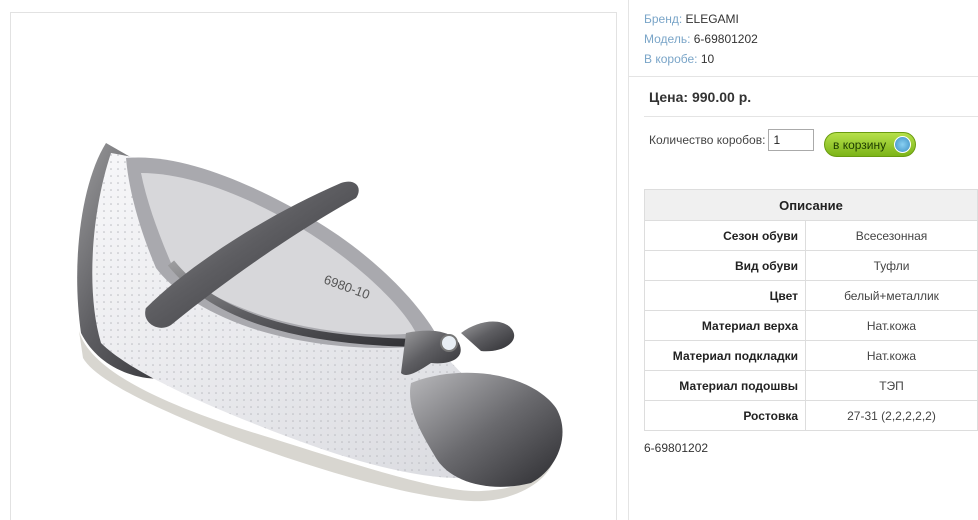 The width and height of the screenshot is (978, 520). Describe the element at coordinates (860, 144) in the screenshot. I see `add-to-cart-label: в корзину` at that location.